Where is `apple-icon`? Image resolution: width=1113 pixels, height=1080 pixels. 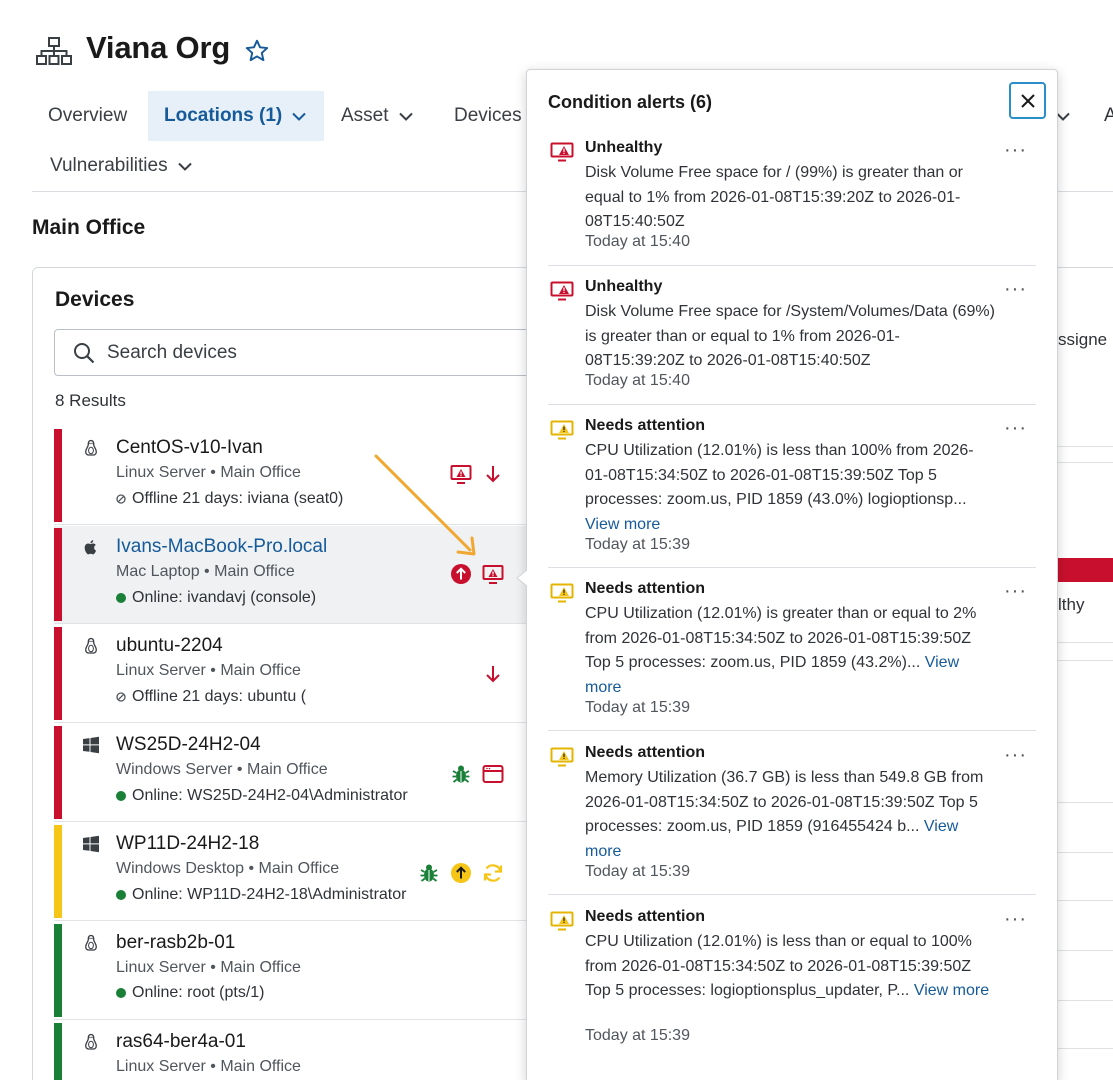 apple-icon is located at coordinates (90, 547).